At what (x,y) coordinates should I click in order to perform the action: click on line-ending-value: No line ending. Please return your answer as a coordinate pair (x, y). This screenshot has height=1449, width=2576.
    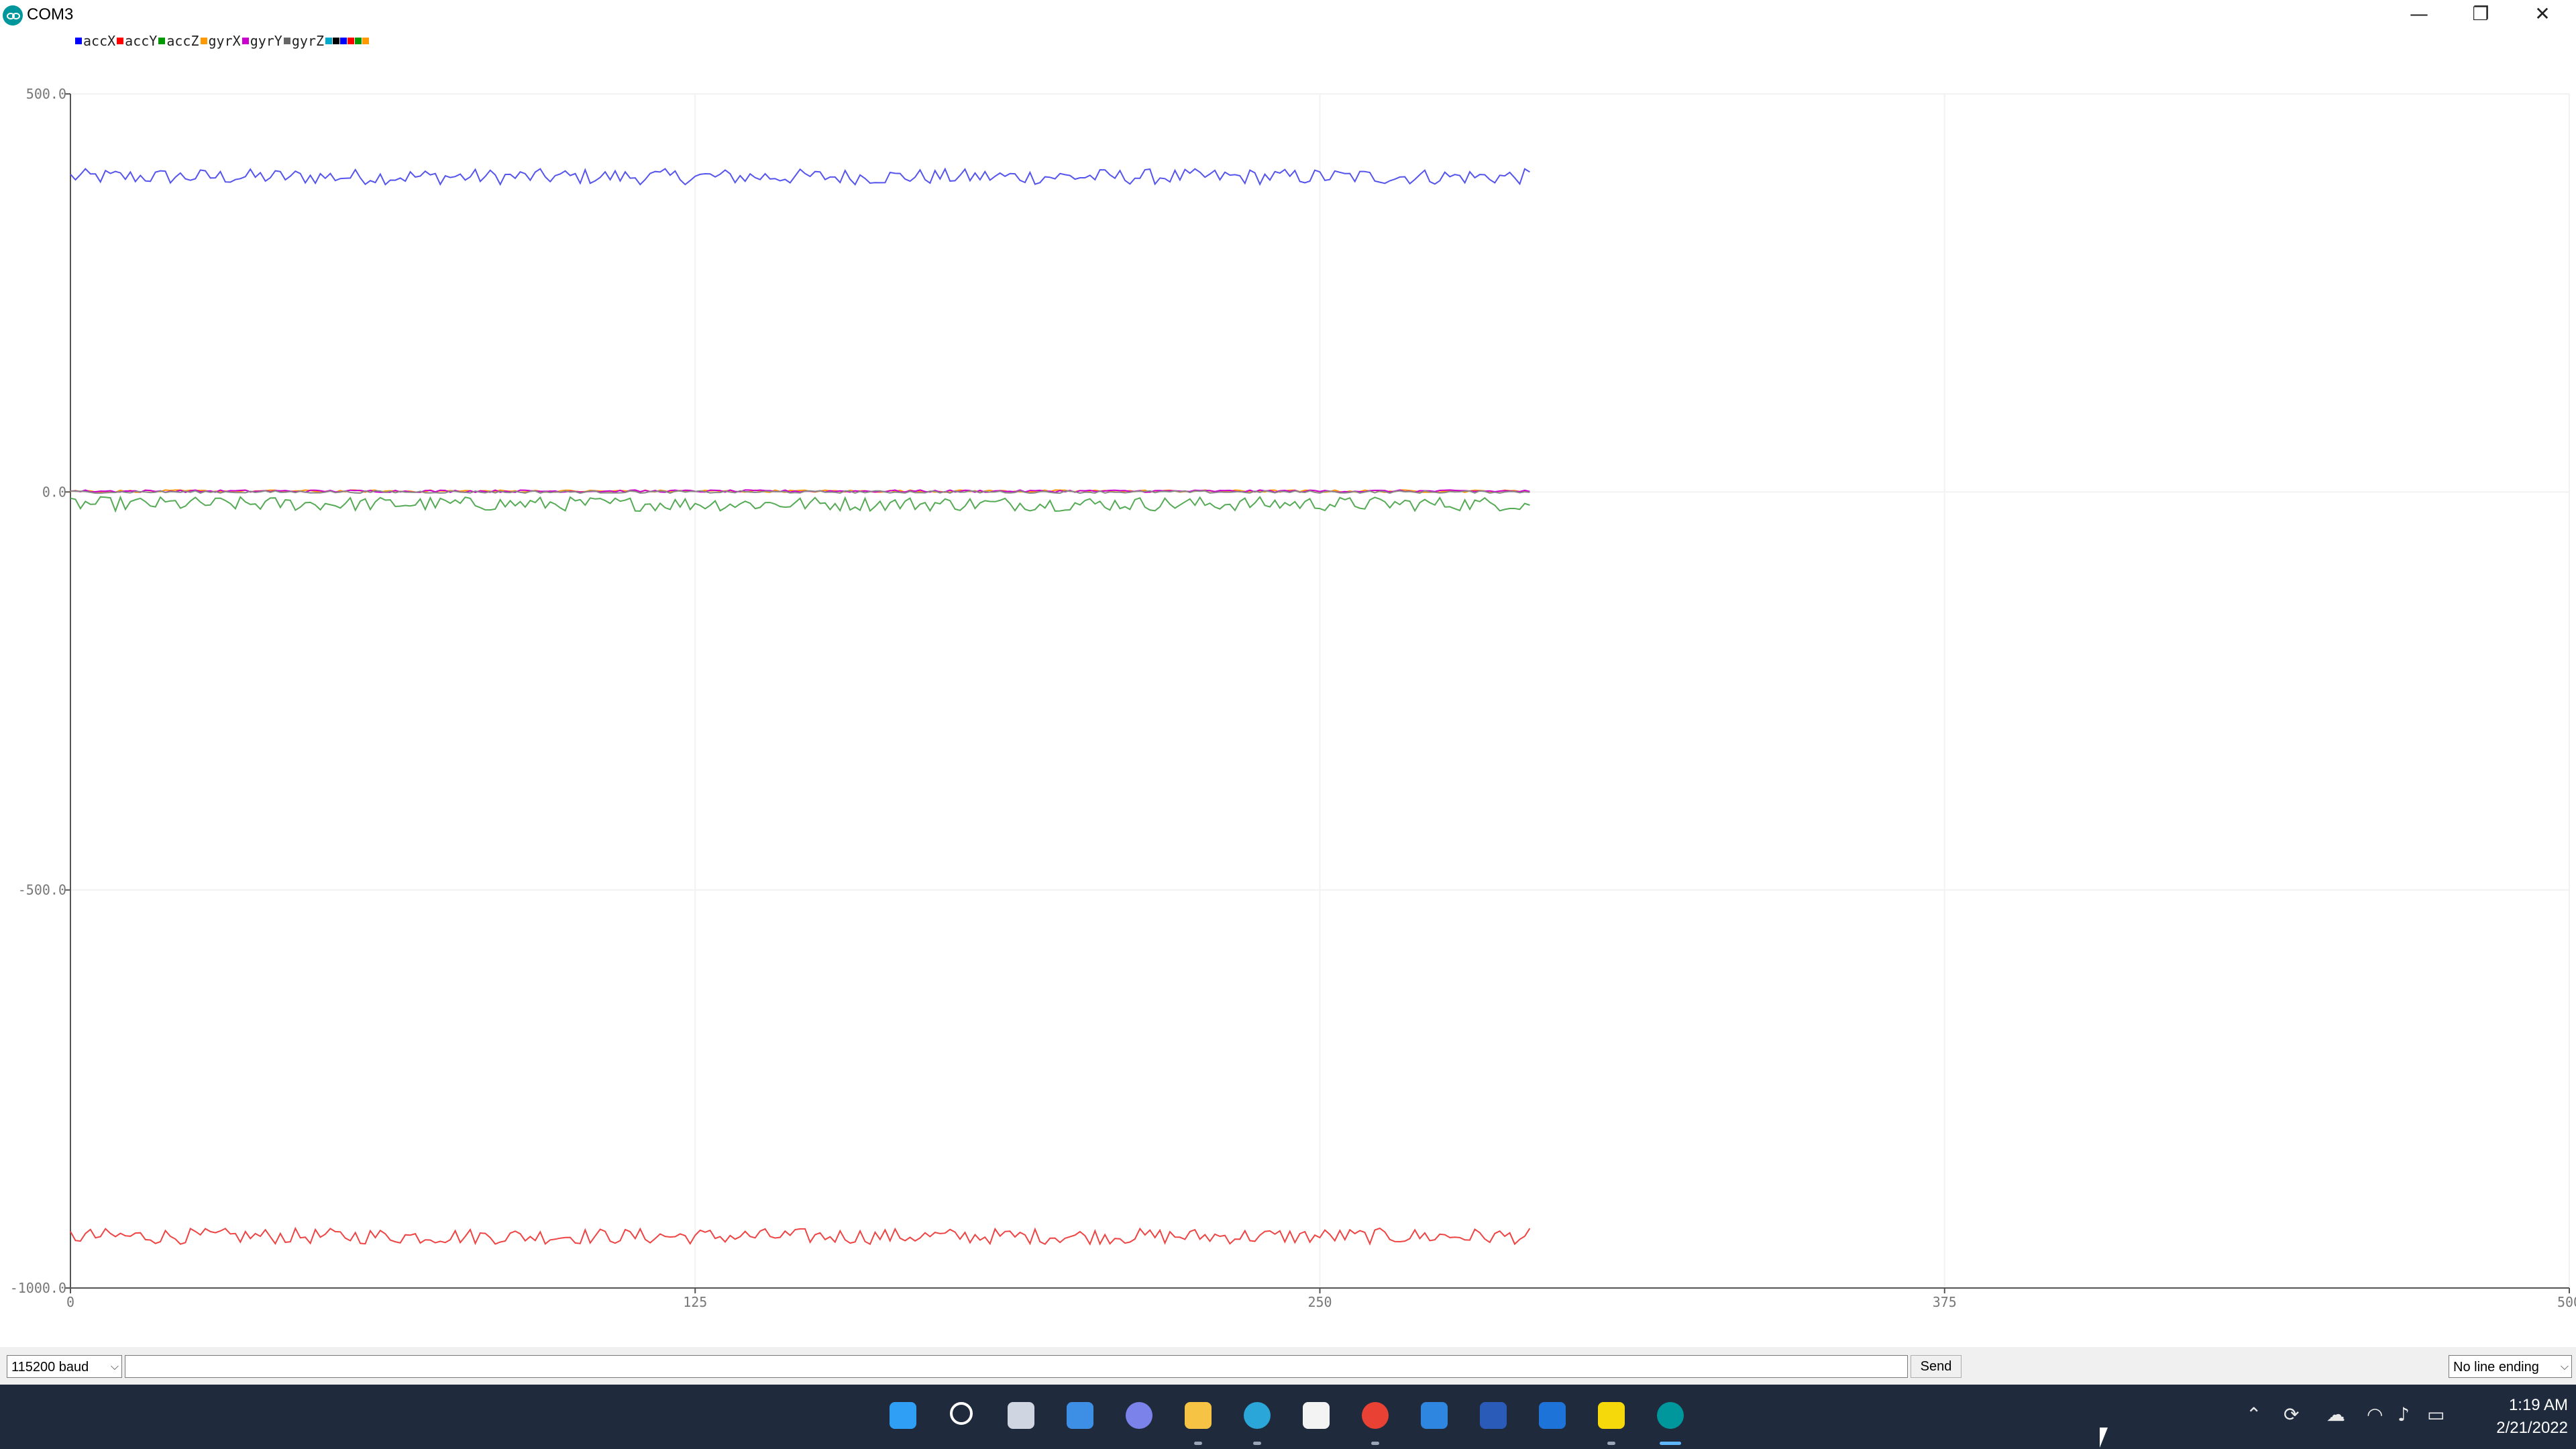
    Looking at the image, I should click on (2496, 1367).